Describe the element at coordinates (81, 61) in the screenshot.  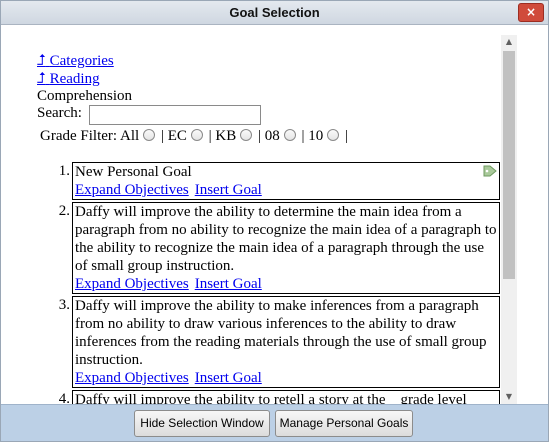
I see `categories-link-label: Categories` at that location.